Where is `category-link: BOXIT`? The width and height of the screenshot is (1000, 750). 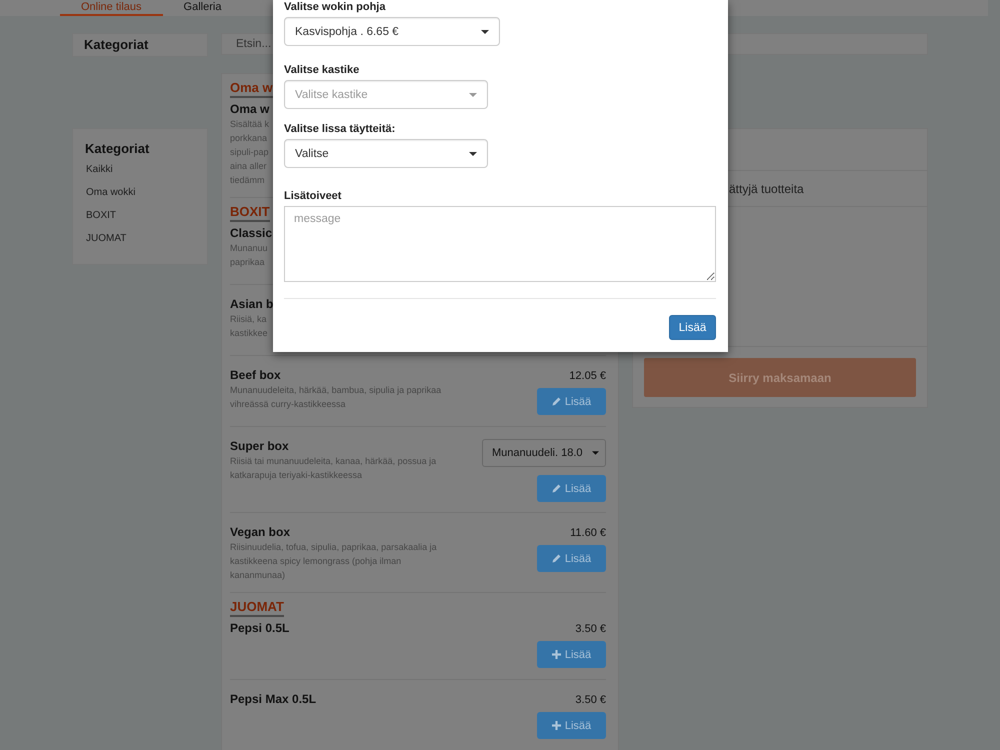 category-link: BOXIT is located at coordinates (100, 215).